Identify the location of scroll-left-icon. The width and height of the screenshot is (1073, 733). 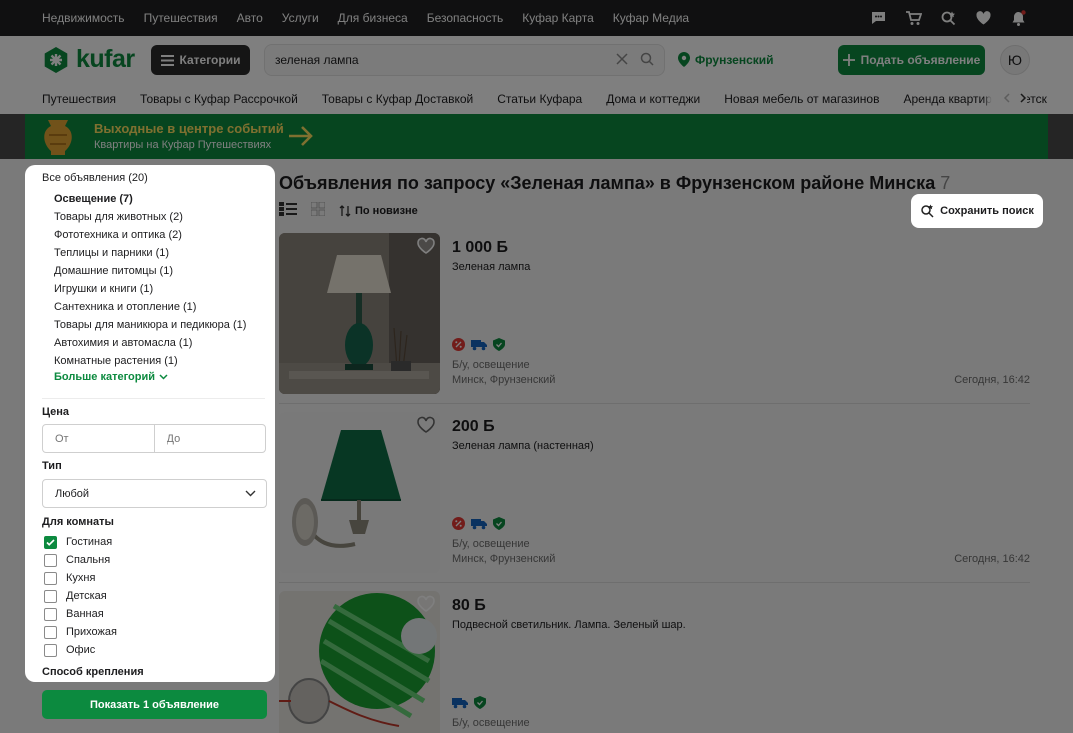
(1007, 99).